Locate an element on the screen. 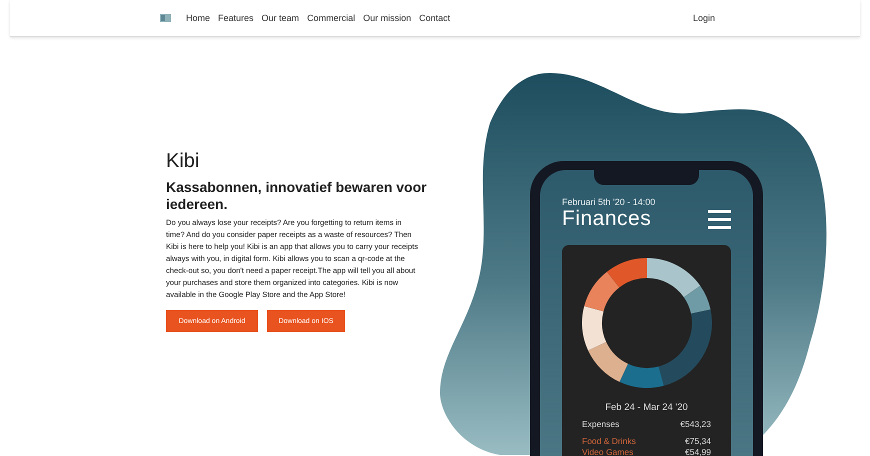  nav-link: Contact is located at coordinates (434, 18).